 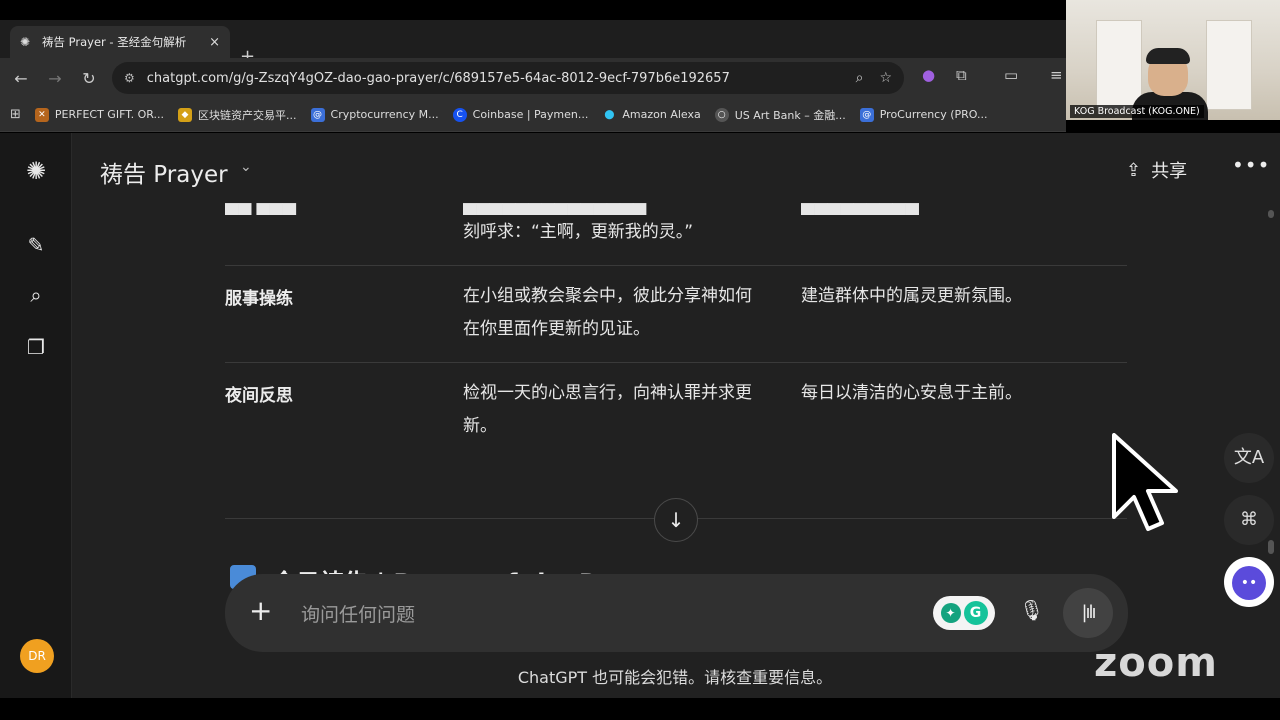 I want to click on bookmark-star-icon: ☆, so click(x=885, y=78).